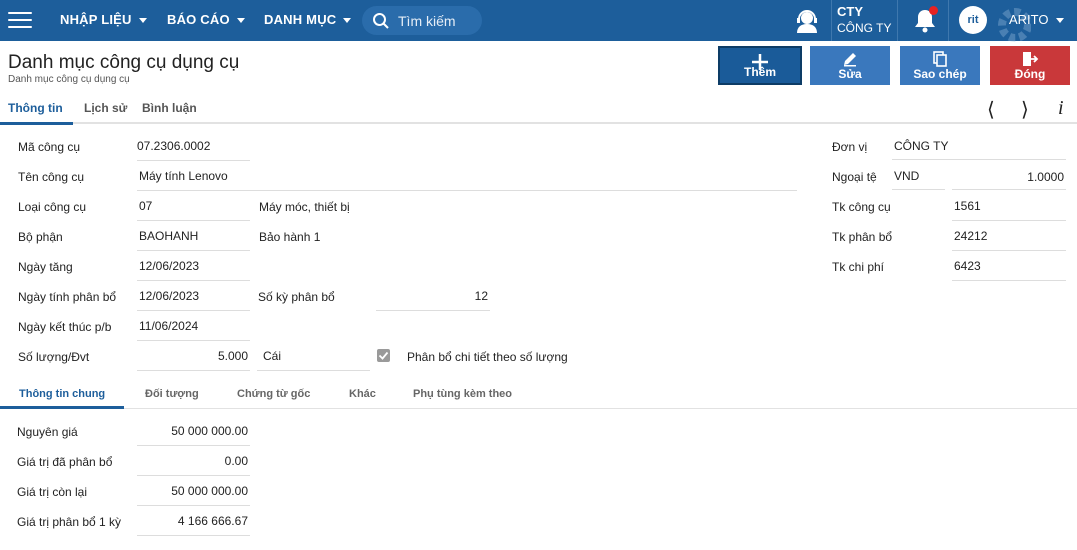 The height and width of the screenshot is (550, 1077). I want to click on input-ma-cong-cu: 07.2306.0002, so click(193, 146).